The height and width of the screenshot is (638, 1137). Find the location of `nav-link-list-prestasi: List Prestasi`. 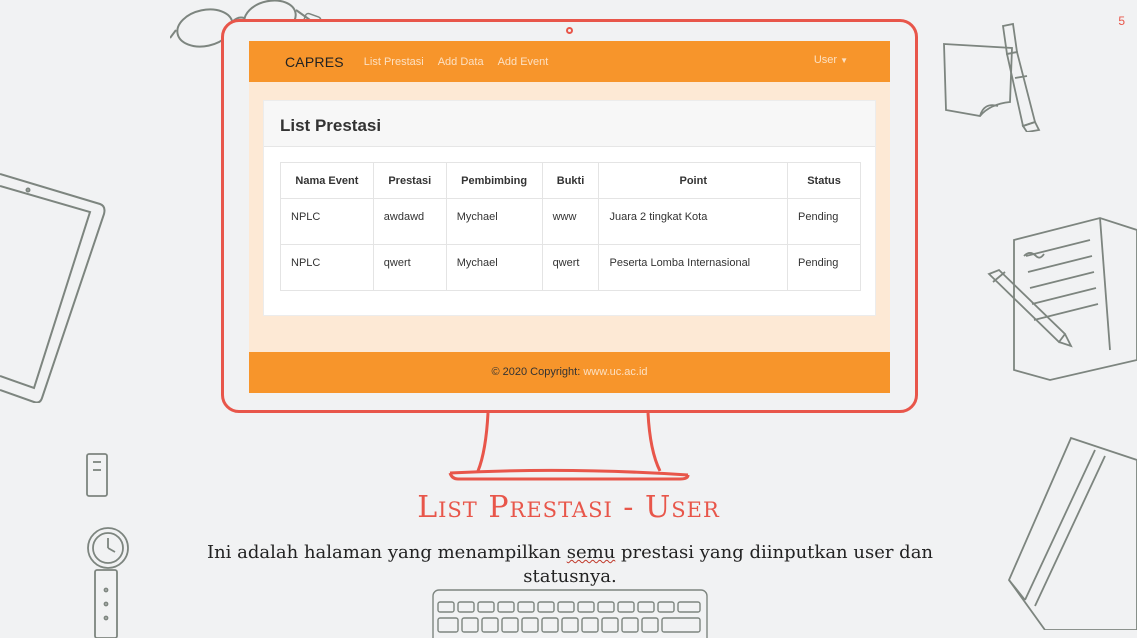

nav-link-list-prestasi: List Prestasi is located at coordinates (394, 62).